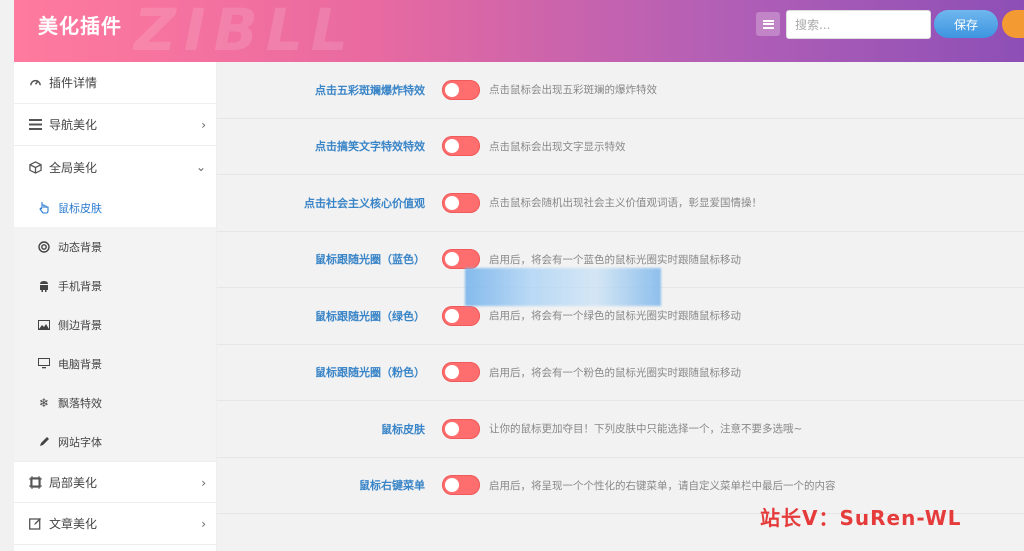  What do you see at coordinates (80, 247) in the screenshot?
I see `sub-item-label: 动态背景` at bounding box center [80, 247].